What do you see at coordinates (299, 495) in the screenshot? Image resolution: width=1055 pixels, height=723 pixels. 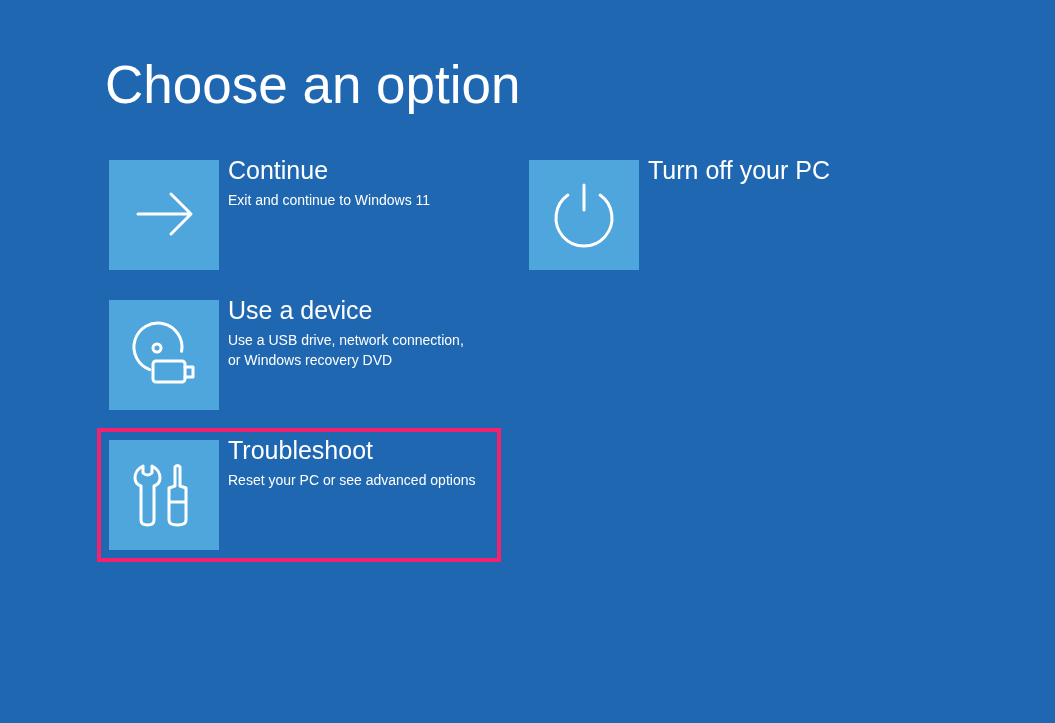 I see `option-button: Troubleshoot Reset your PC or see advanced options` at bounding box center [299, 495].